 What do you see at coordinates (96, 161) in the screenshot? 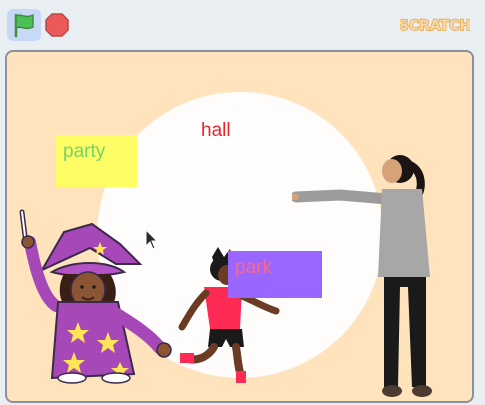
I see `text-box-party: party` at bounding box center [96, 161].